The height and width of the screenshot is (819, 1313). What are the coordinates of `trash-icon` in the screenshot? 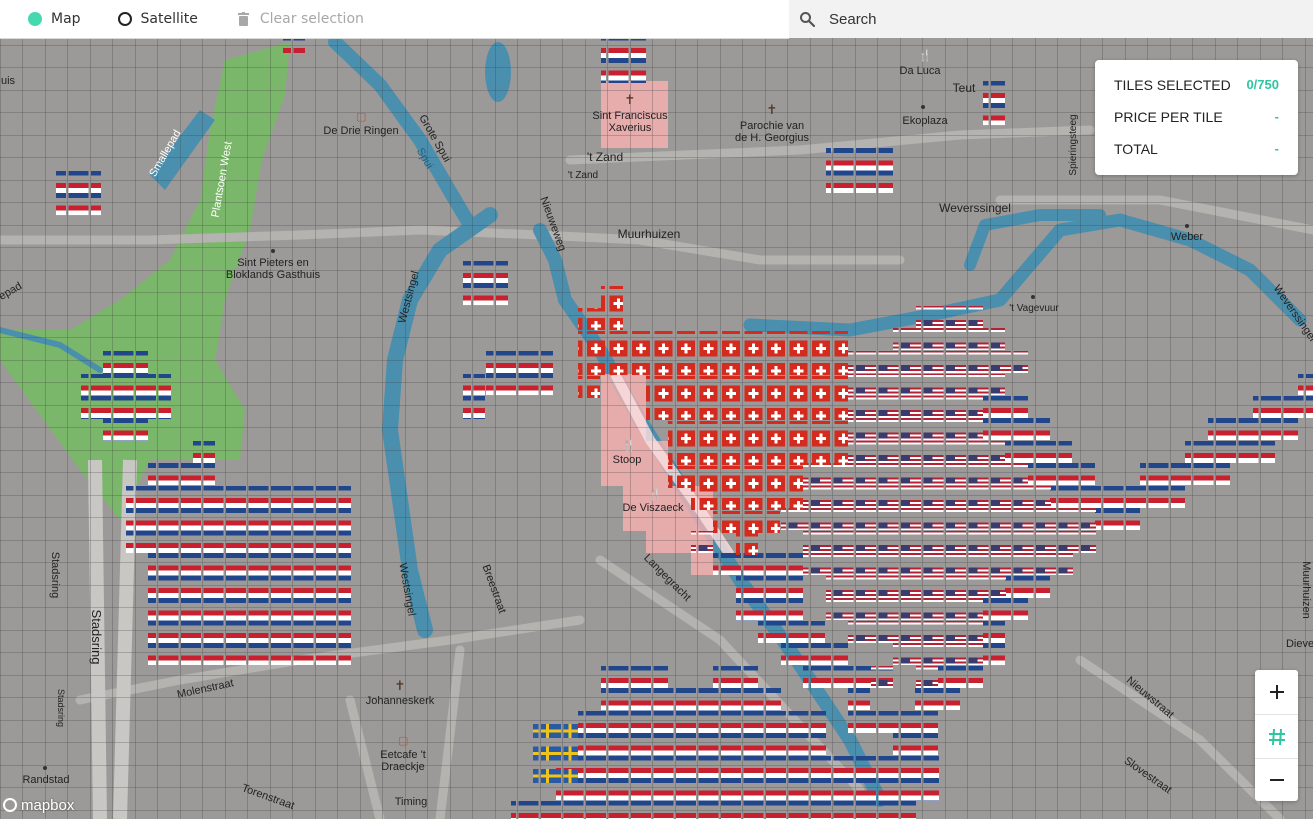 It's located at (243, 19).